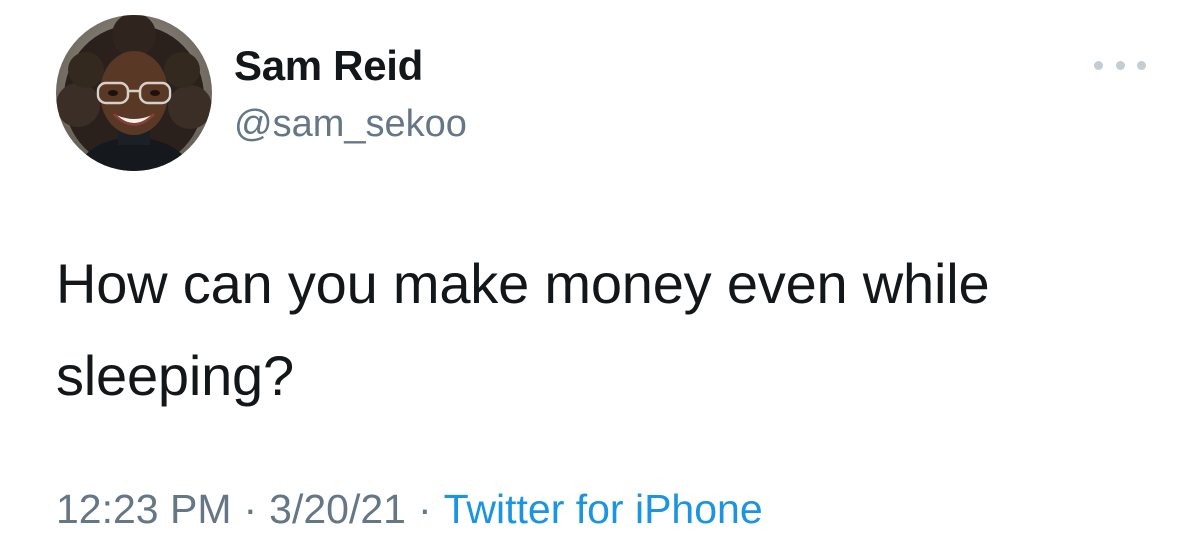 This screenshot has width=1200, height=557. What do you see at coordinates (144, 509) in the screenshot?
I see `tweet-time: 12:23 PM` at bounding box center [144, 509].